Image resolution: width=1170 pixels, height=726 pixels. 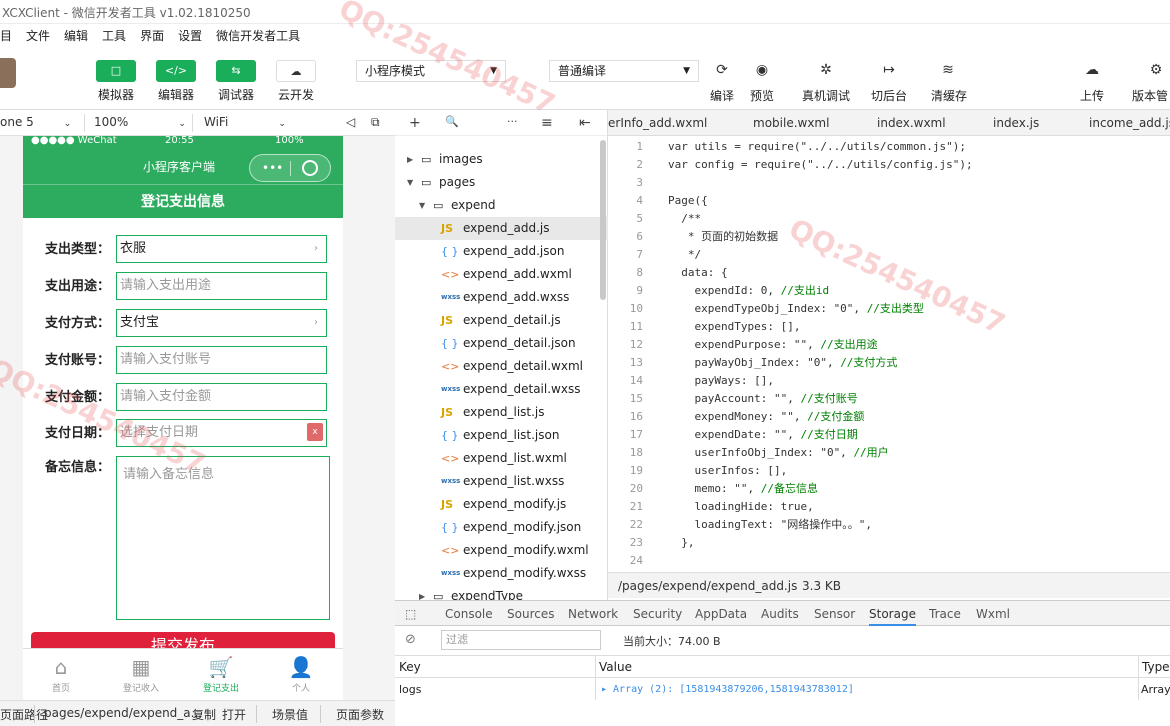 I want to click on mute-icon: ◁, so click(x=350, y=122).